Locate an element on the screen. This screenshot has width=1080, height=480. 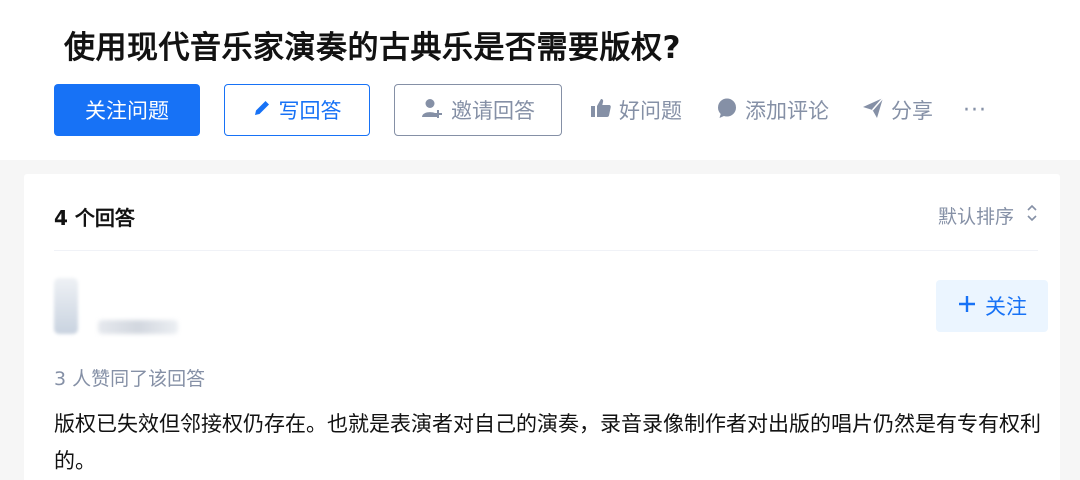
more-options-button: ··· is located at coordinates (975, 110).